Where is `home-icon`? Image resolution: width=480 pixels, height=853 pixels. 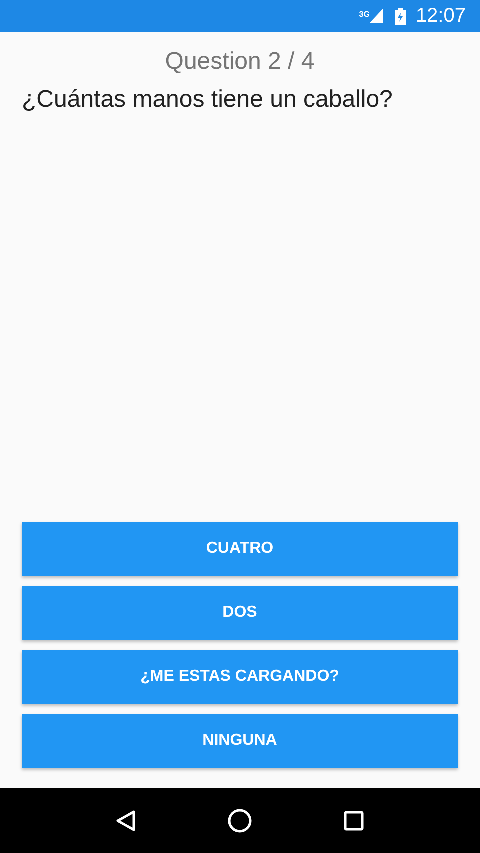 home-icon is located at coordinates (240, 820).